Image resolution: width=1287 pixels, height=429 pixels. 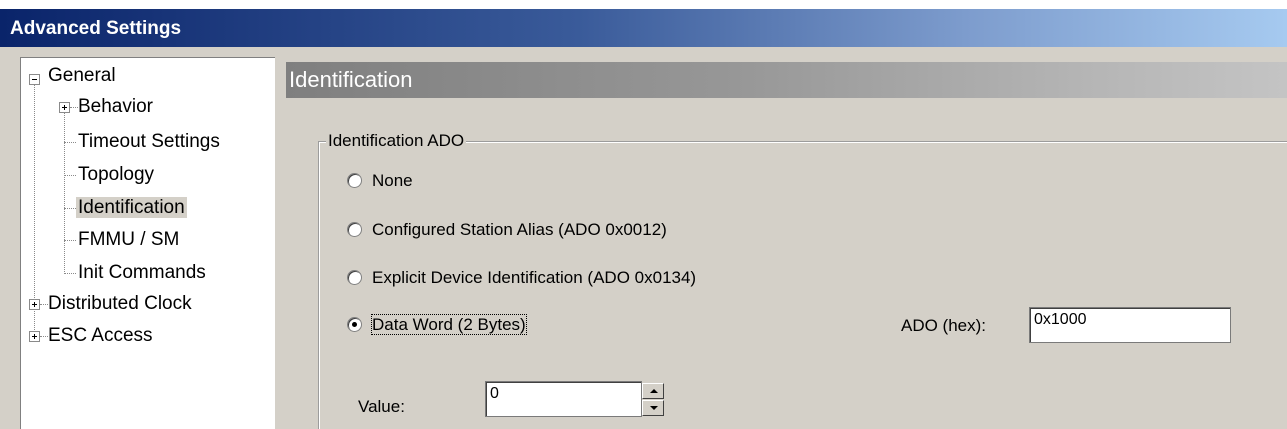 I want to click on tree-item-label: ESC Access, so click(x=100, y=335).